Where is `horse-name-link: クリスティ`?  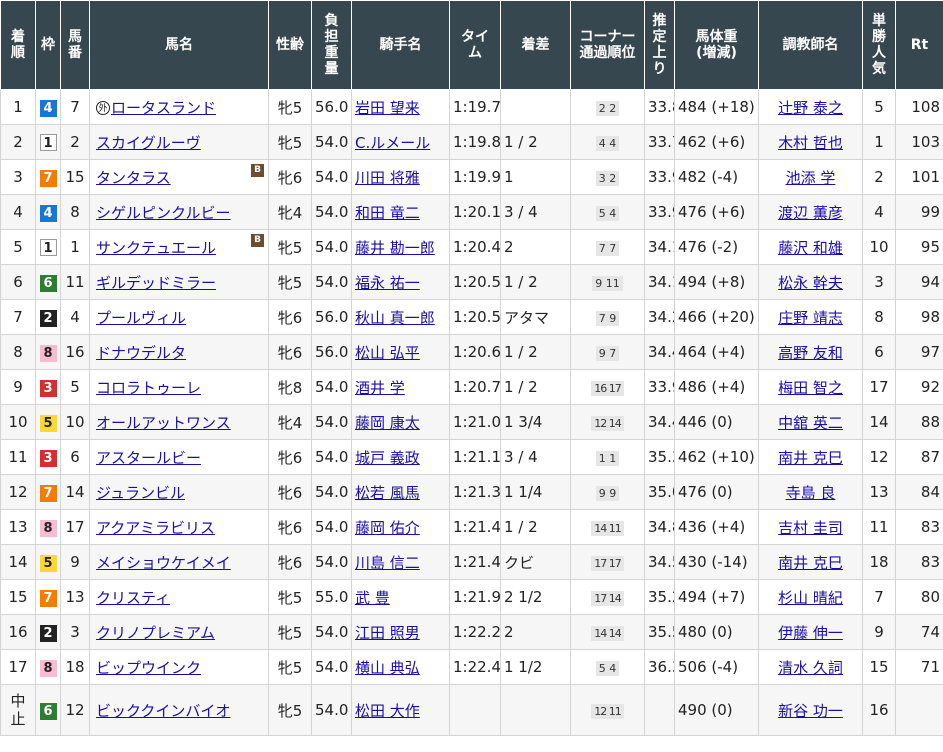 horse-name-link: クリスティ is located at coordinates (133, 598).